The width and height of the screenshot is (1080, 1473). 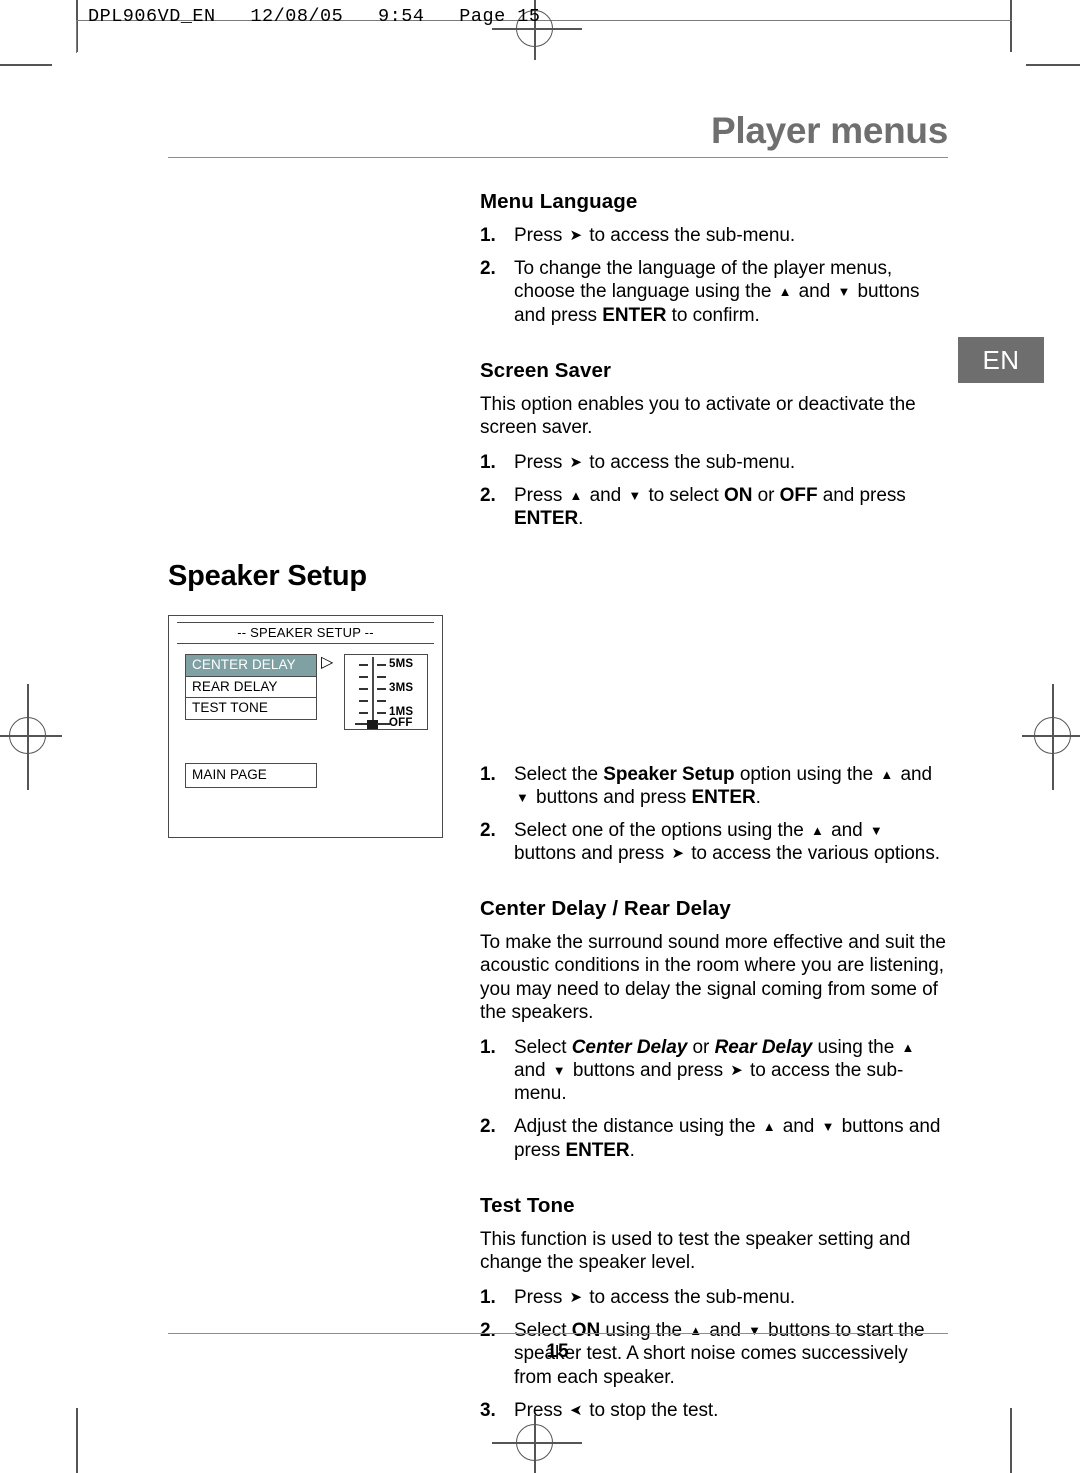 I want to click on osd-delay-slider: 5MS 3MS 1MS OFF, so click(x=386, y=692).